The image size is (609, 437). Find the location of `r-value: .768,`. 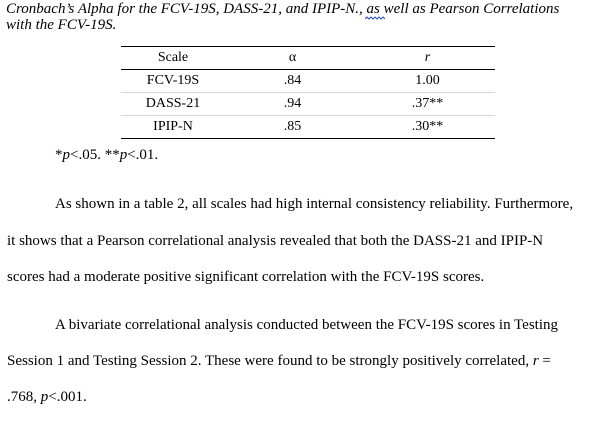

r-value: .768, is located at coordinates (24, 397).